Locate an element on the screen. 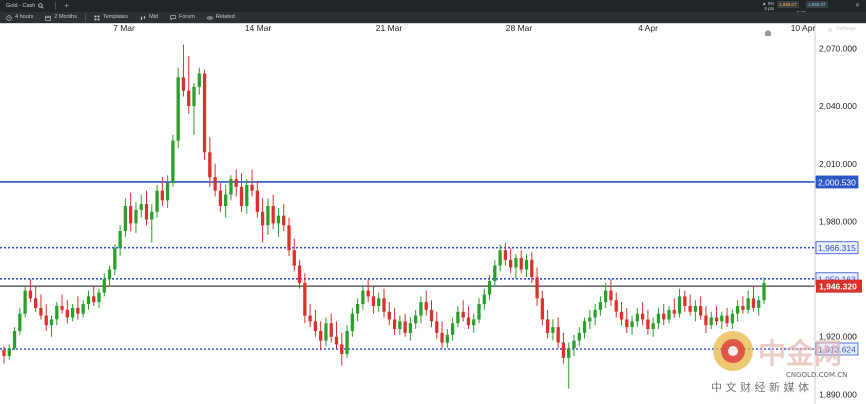 The image size is (866, 404). sell-price-button: 1,946.07 is located at coordinates (788, 4).